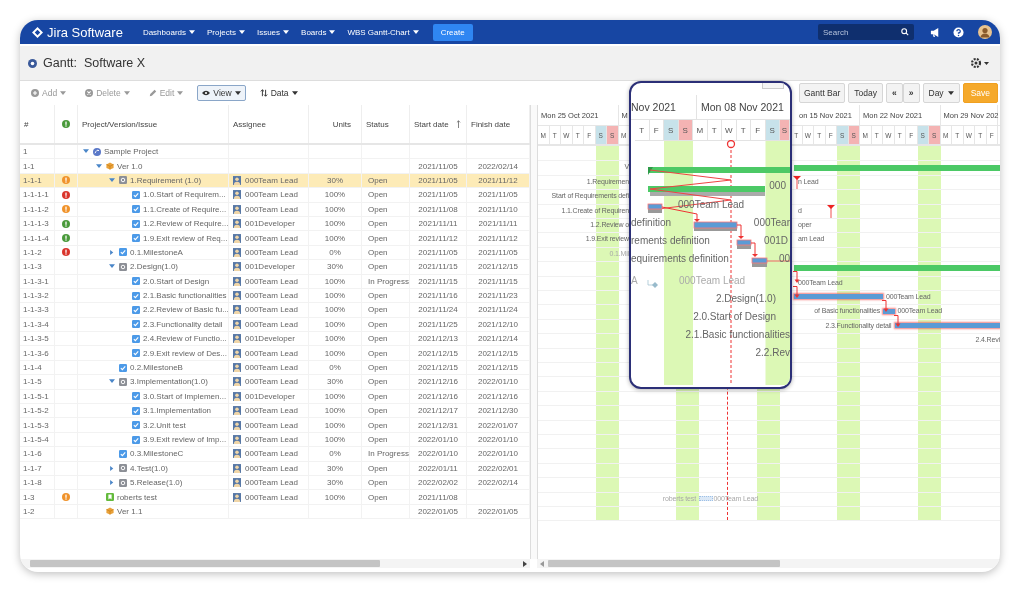 The width and height of the screenshot is (1024, 595). What do you see at coordinates (452, 32) in the screenshot?
I see `create-button: Create` at bounding box center [452, 32].